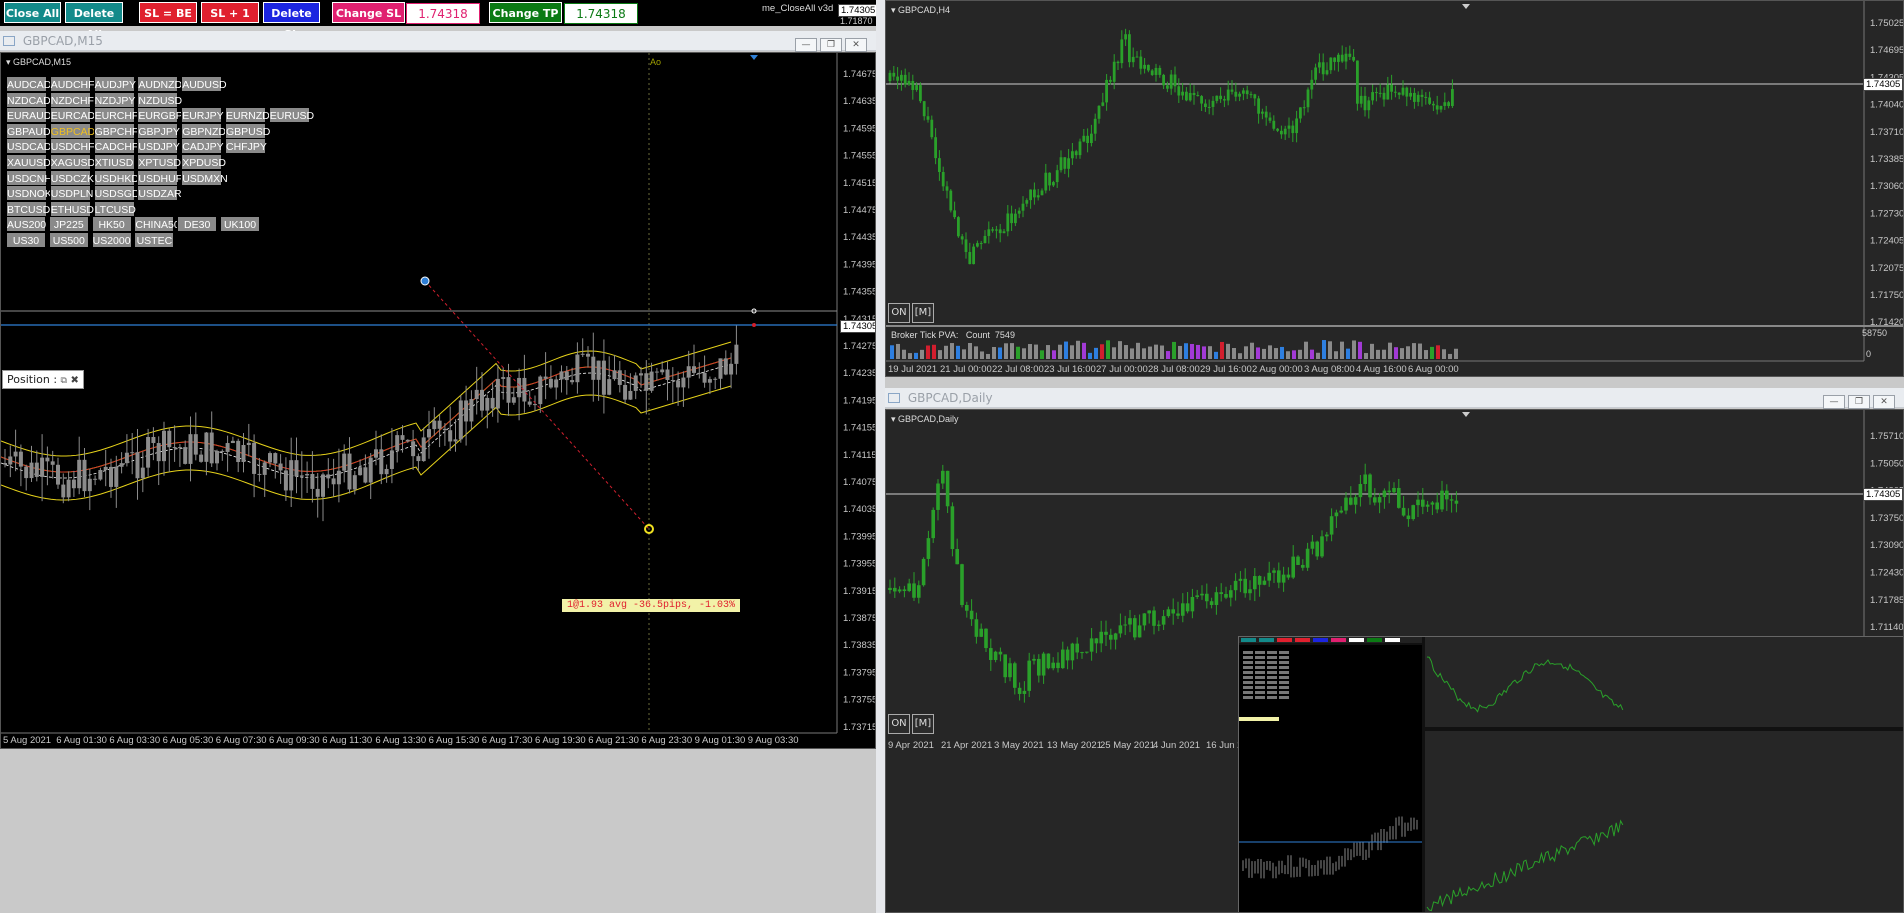 This screenshot has width=1904, height=913. What do you see at coordinates (246, 146) in the screenshot?
I see `symbol-button-chfjpy: CHFJPY` at bounding box center [246, 146].